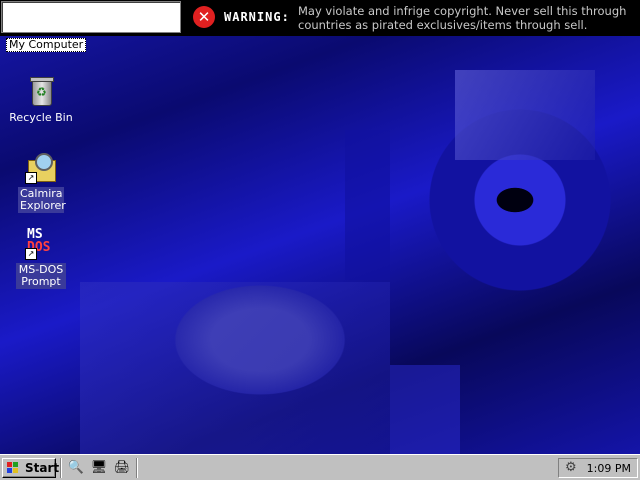  What do you see at coordinates (609, 468) in the screenshot?
I see `clock: 1:09 PM` at bounding box center [609, 468].